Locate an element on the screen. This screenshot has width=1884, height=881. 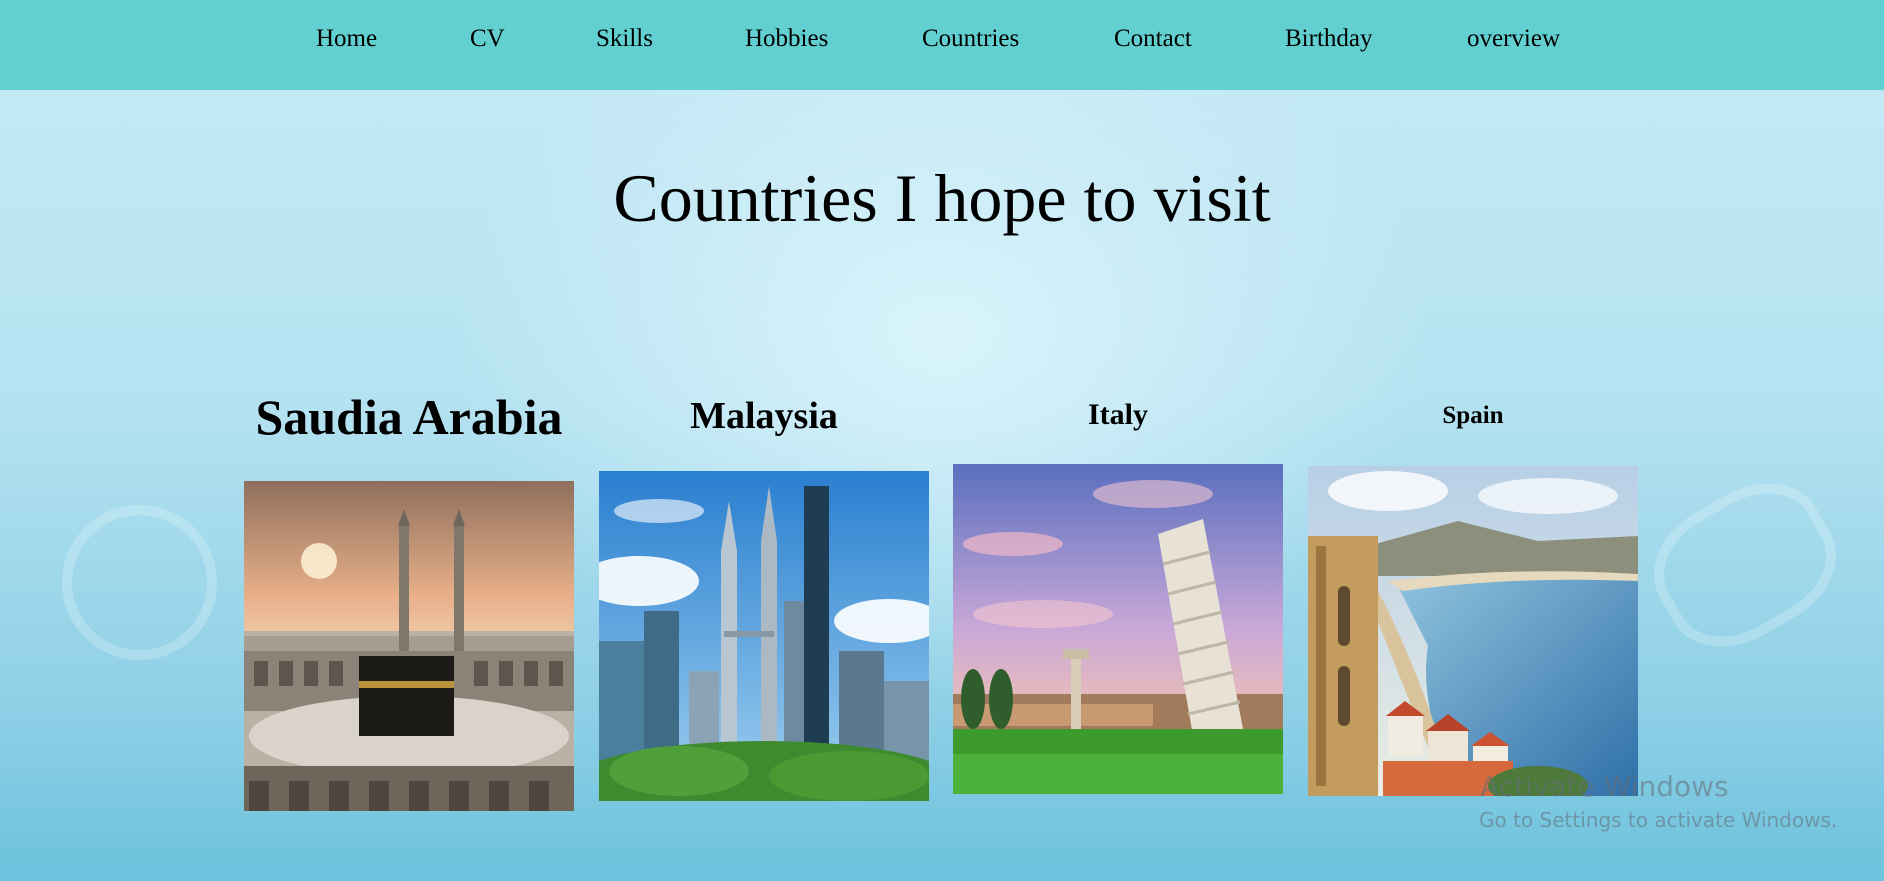
nav-link-skills: Skills is located at coordinates (624, 39).